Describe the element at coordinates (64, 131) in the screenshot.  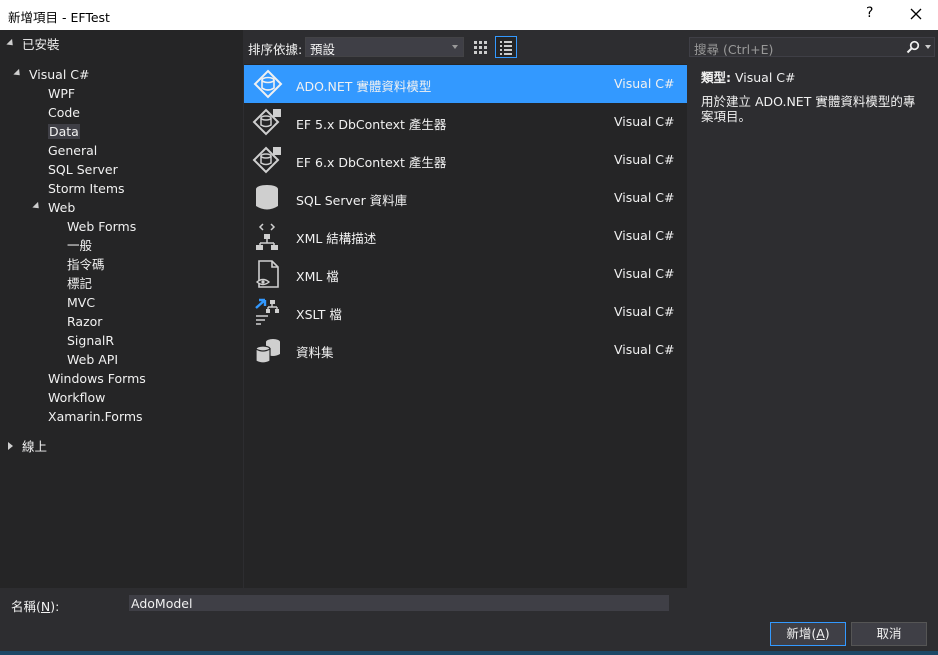
I see `tree-item-data: Data` at that location.